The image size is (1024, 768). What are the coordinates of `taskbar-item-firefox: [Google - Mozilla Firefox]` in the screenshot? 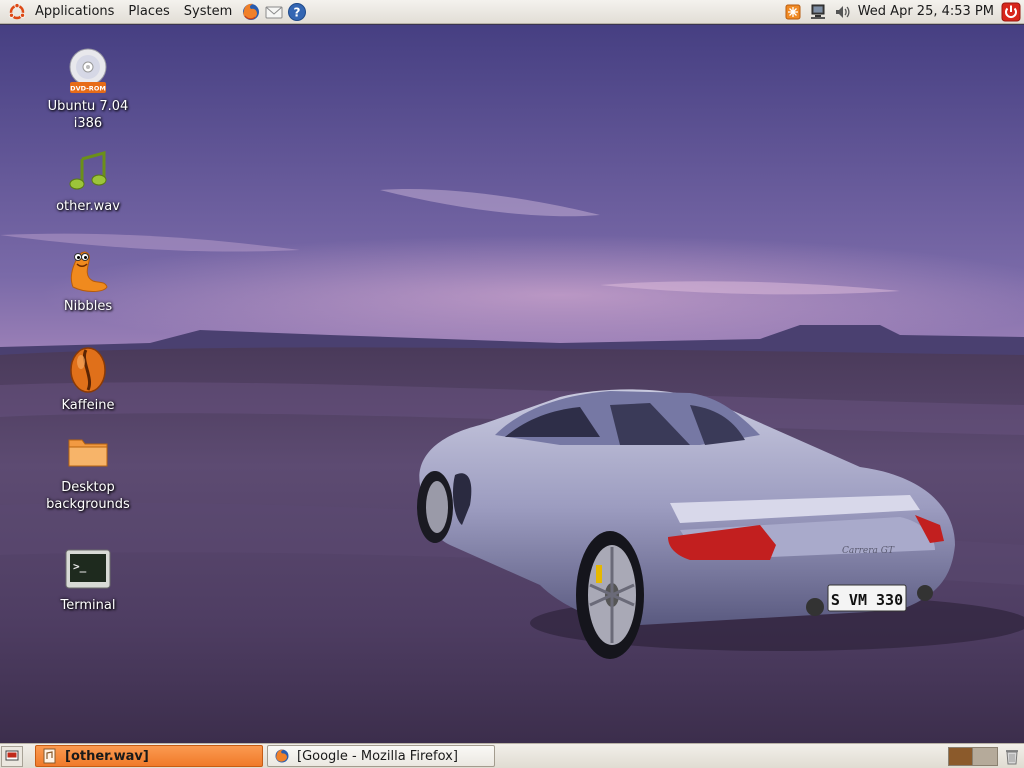 It's located at (381, 756).